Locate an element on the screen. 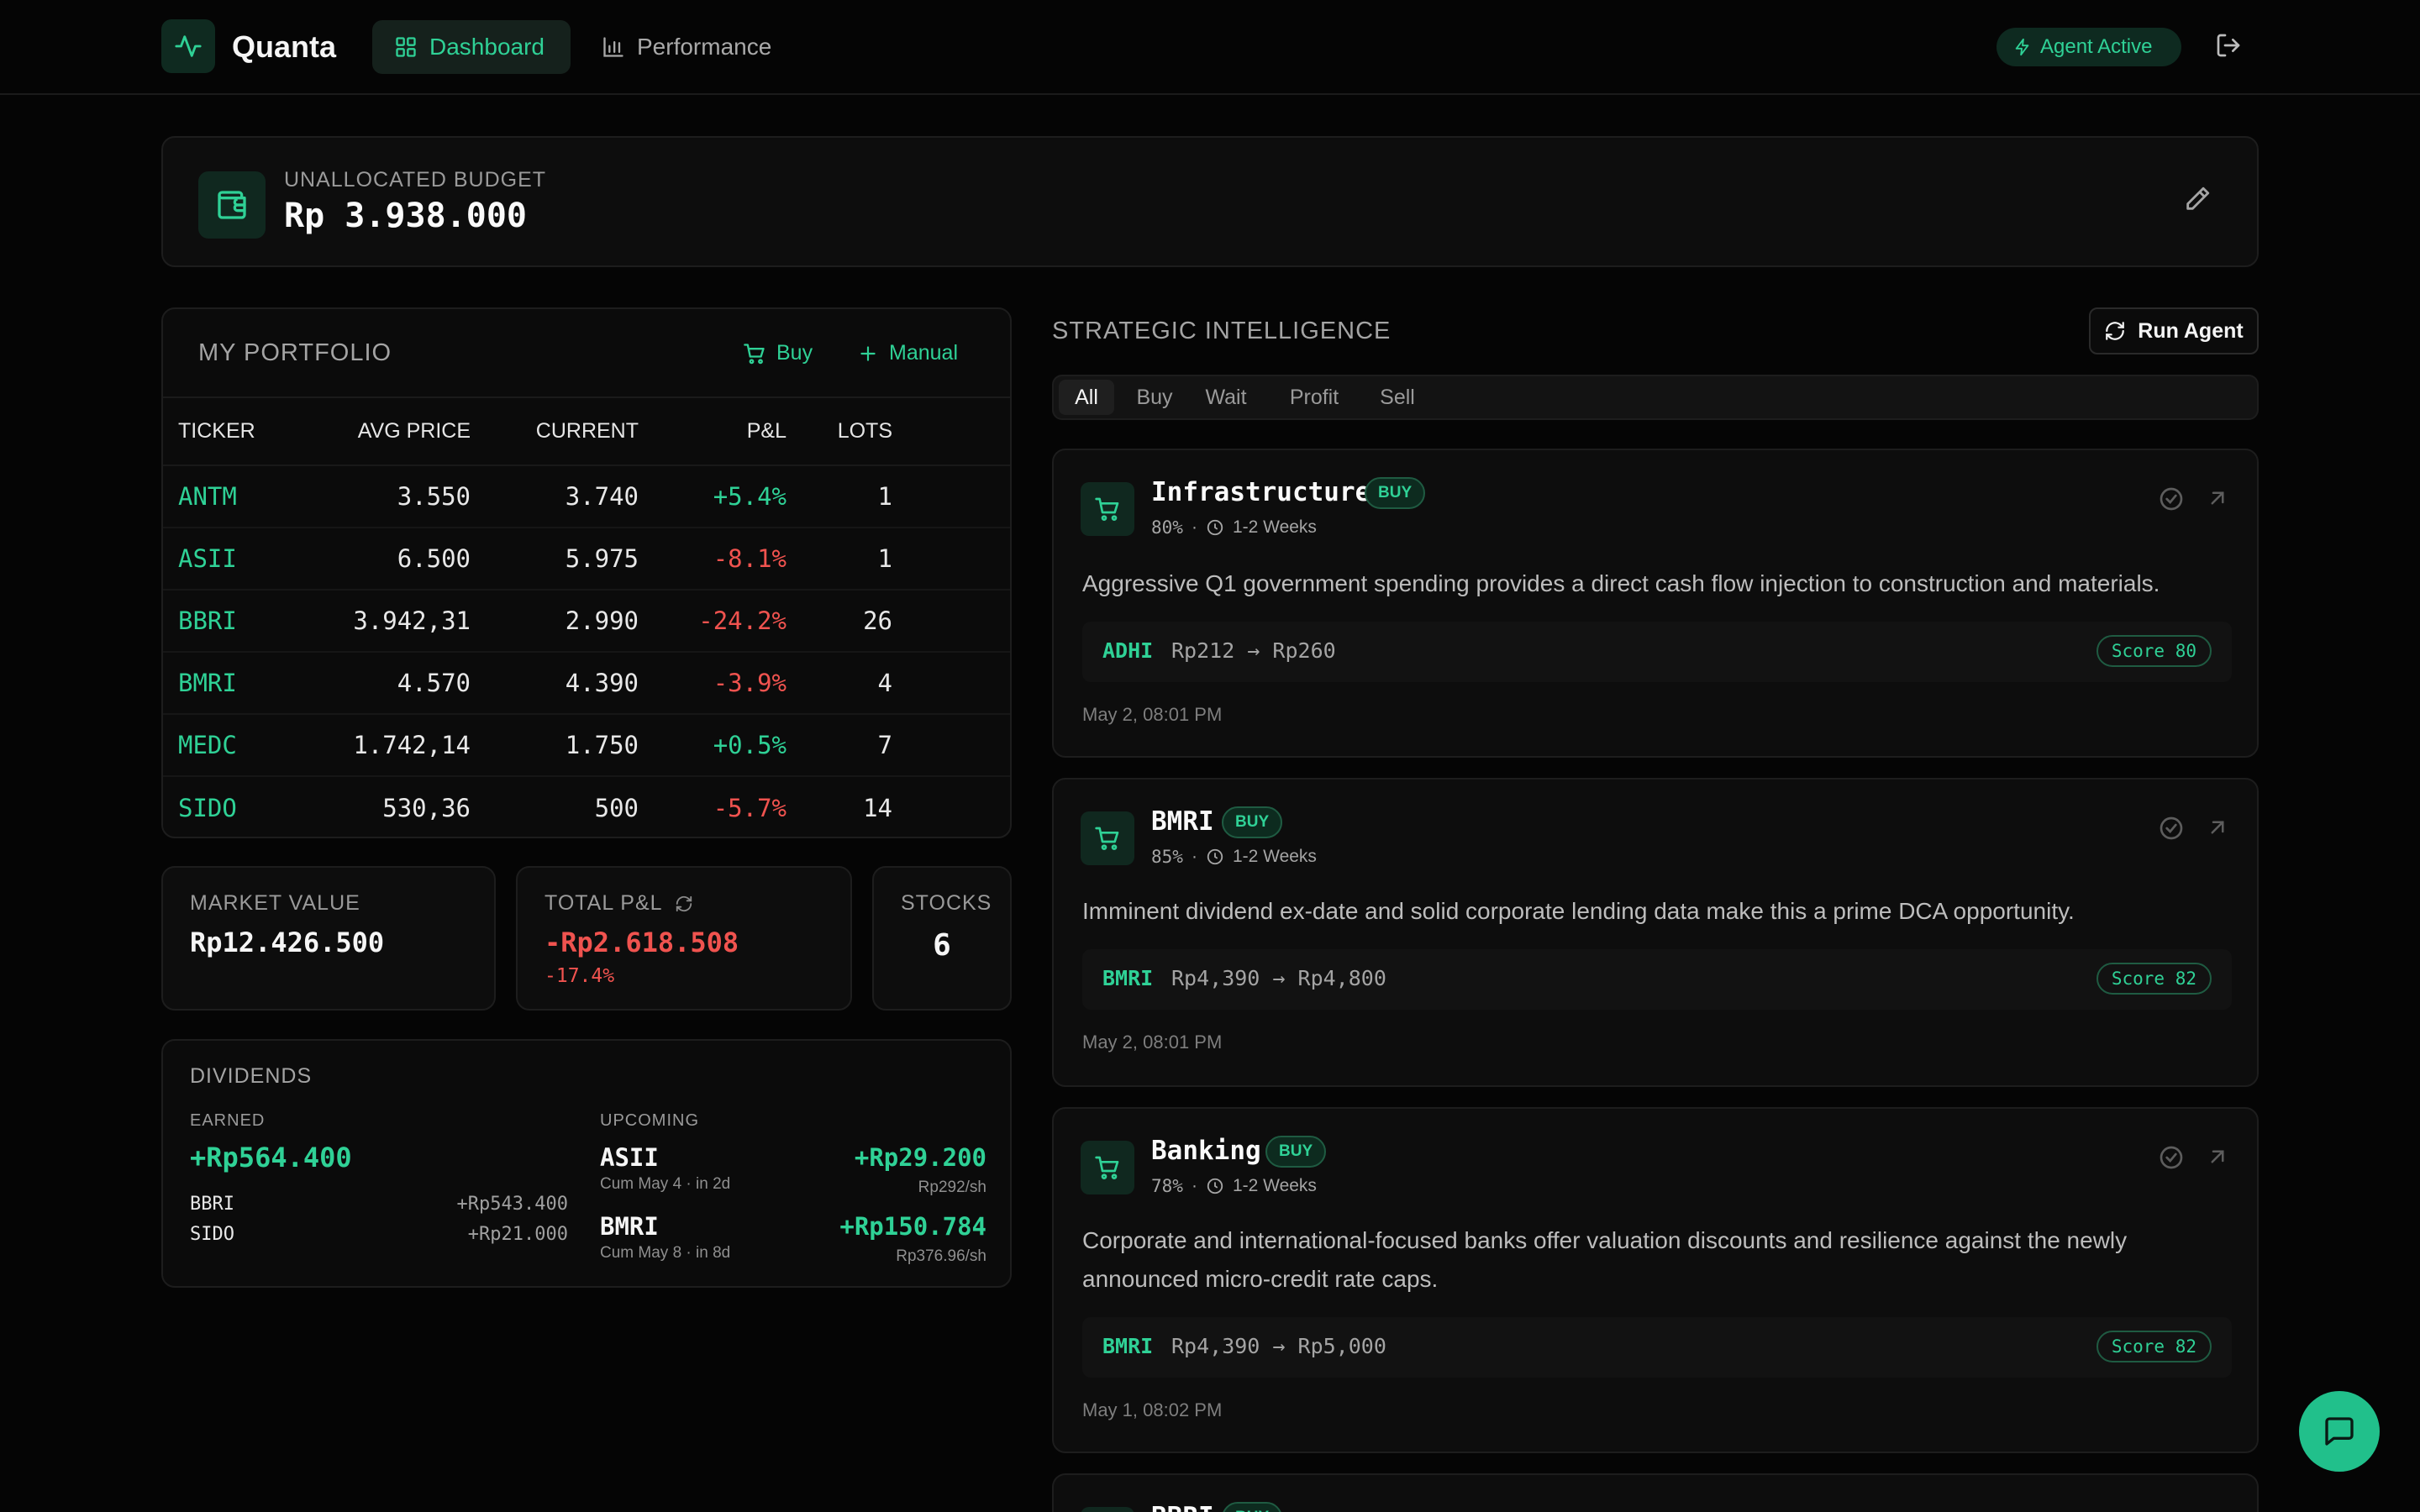 Image resolution: width=2420 pixels, height=1512 pixels. market-value-label-text: MARKET VALUE is located at coordinates (275, 903).